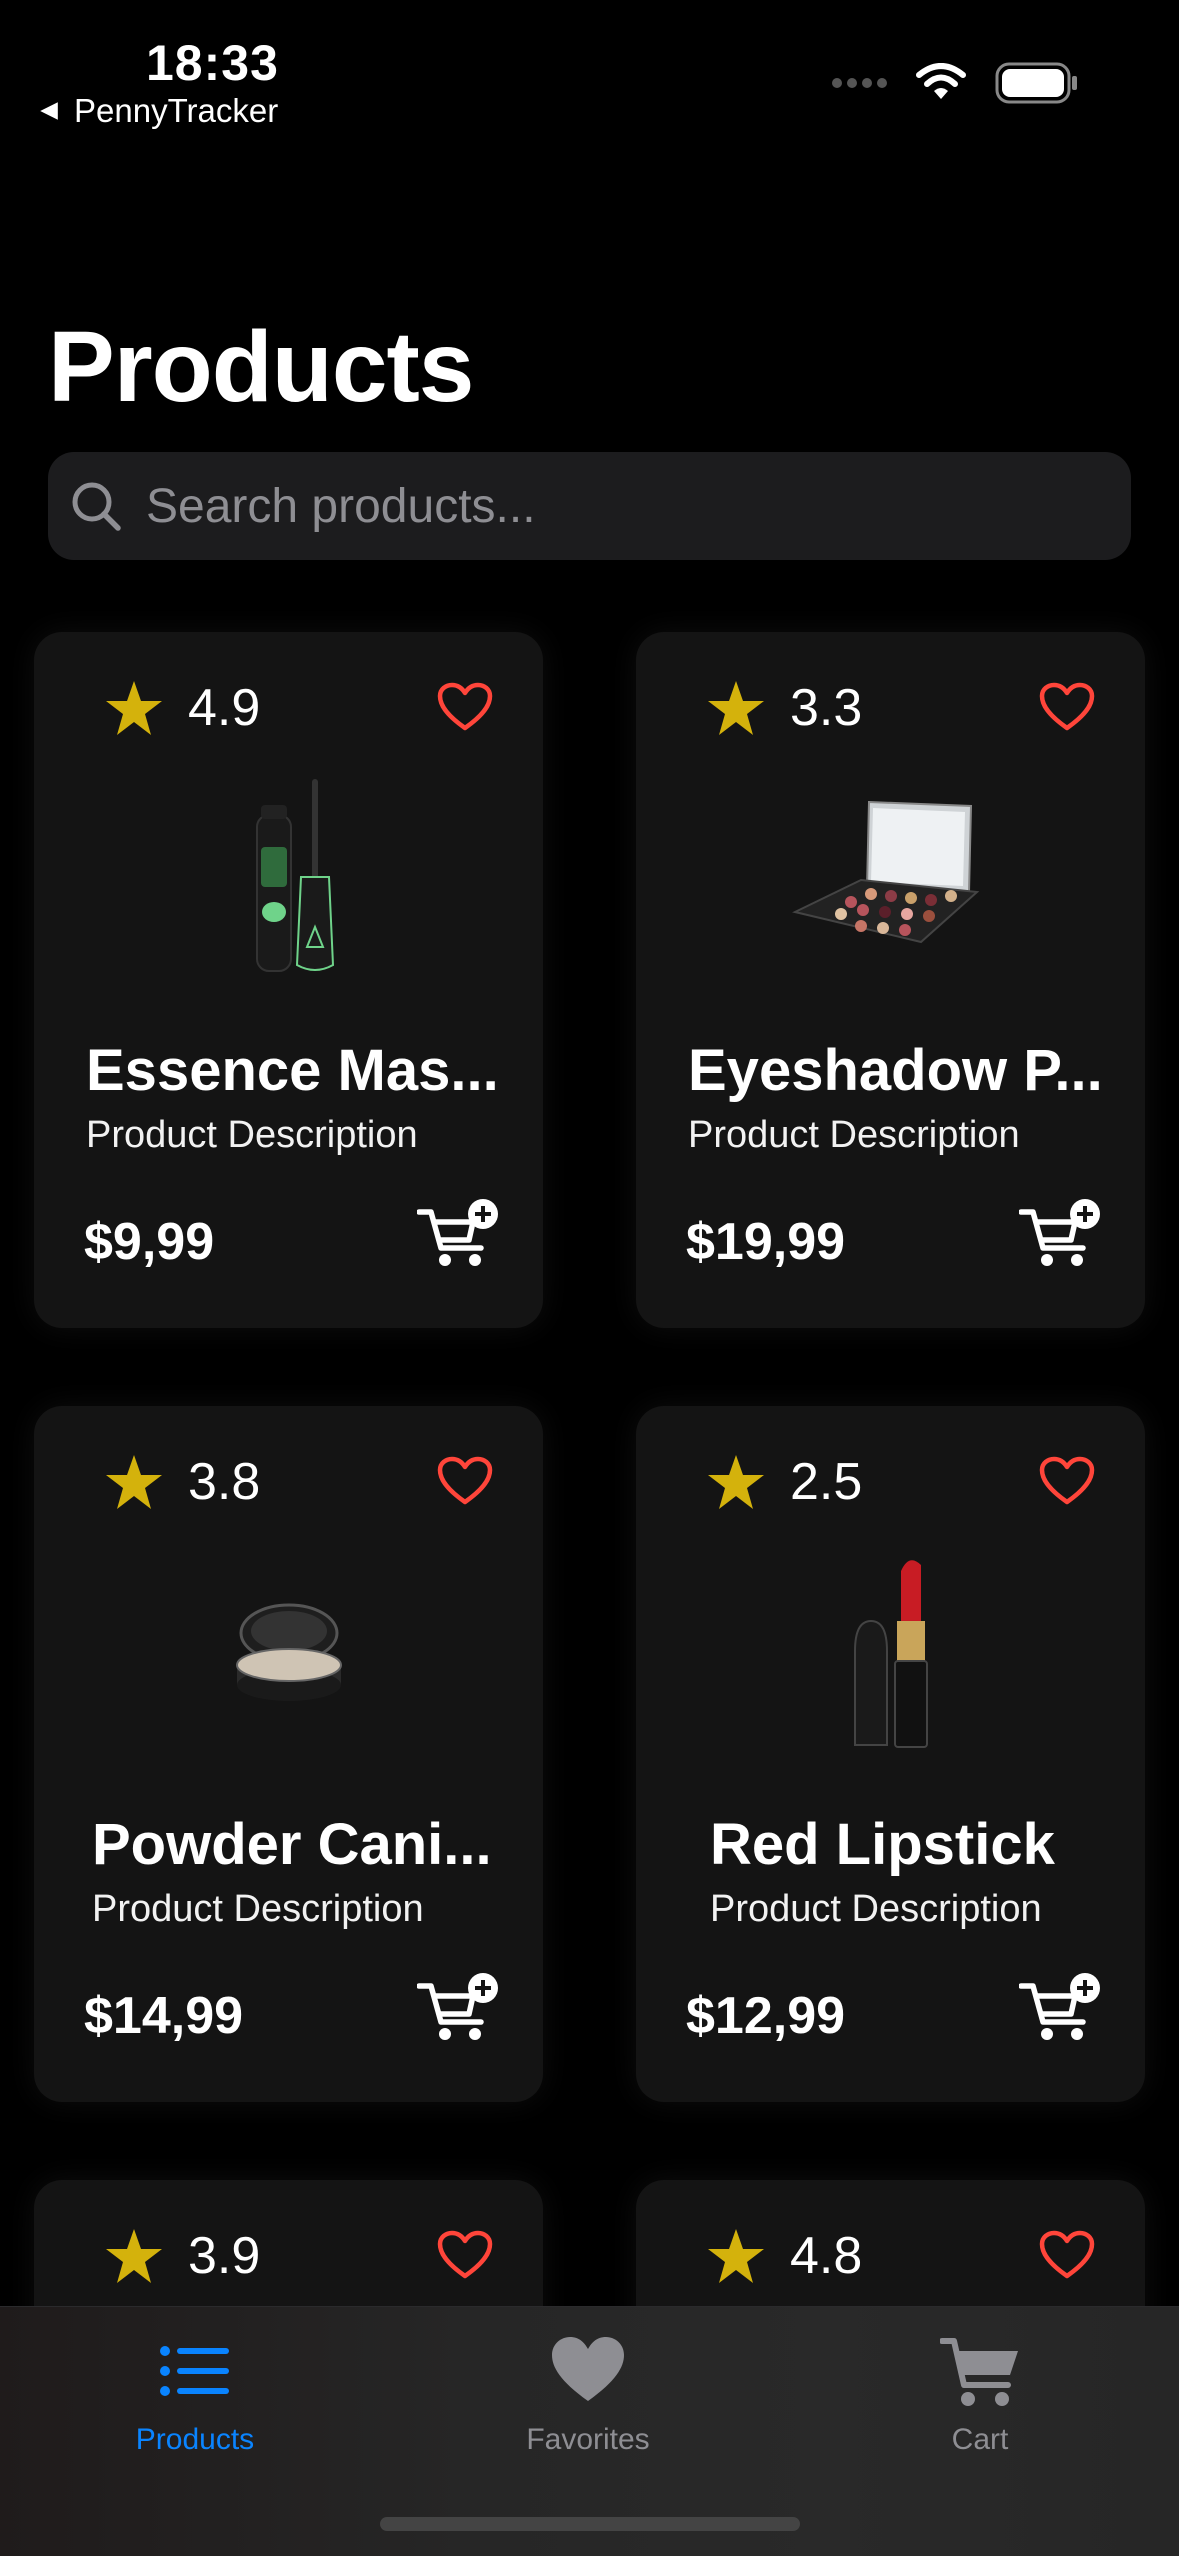  I want to click on rating-value: 2.5, so click(826, 1482).